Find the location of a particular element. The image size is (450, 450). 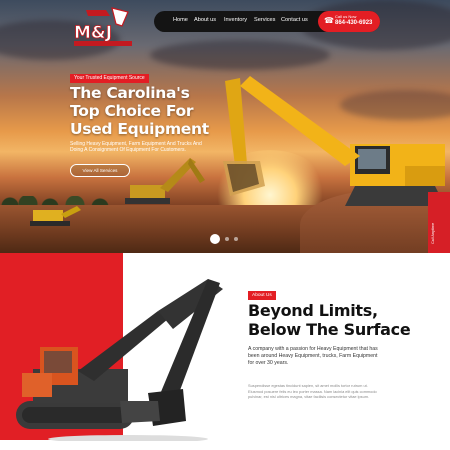

yellow-excavator-image is located at coordinates (334, 141).